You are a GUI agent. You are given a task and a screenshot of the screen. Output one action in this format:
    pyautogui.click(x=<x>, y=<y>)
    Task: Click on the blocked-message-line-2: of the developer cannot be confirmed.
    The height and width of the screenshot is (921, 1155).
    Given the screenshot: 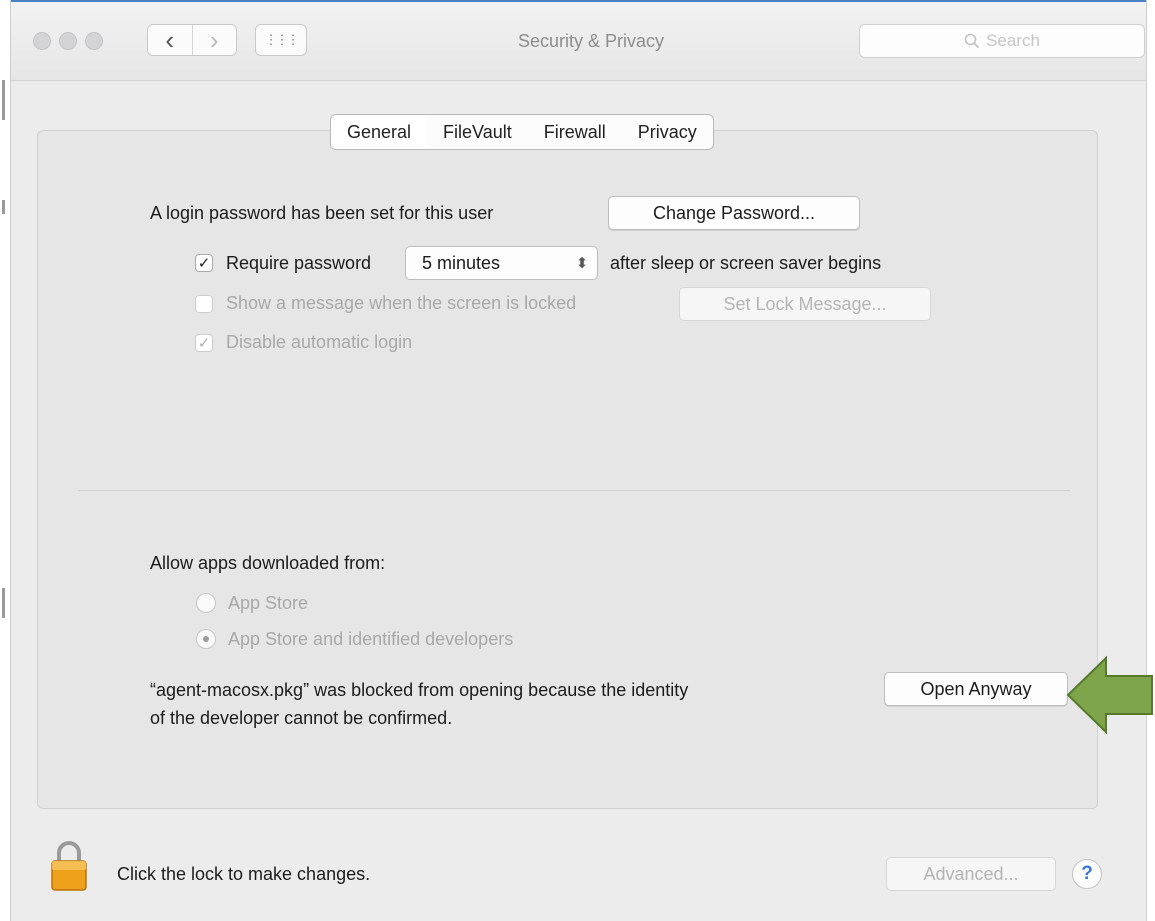 What is the action you would take?
    pyautogui.click(x=301, y=718)
    